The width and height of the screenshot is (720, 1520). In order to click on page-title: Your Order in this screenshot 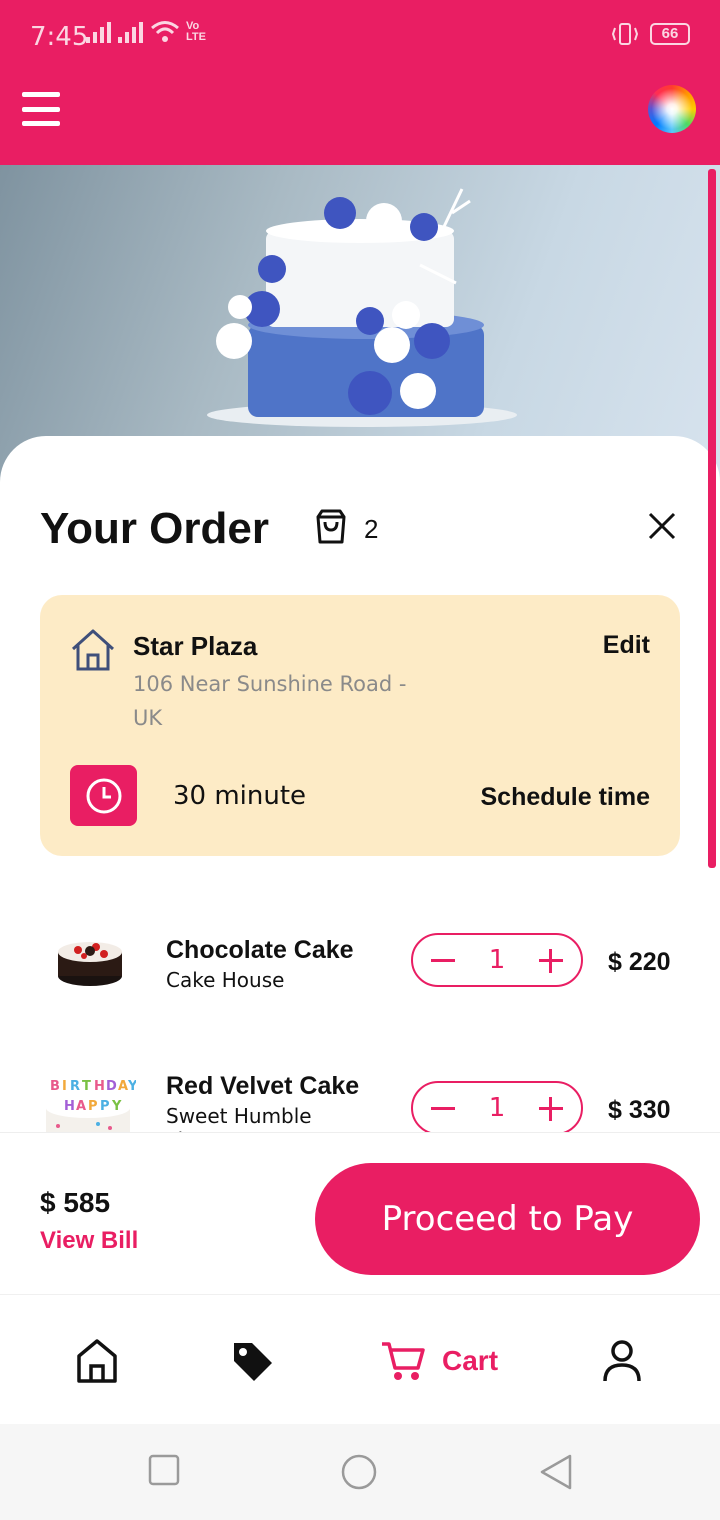, I will do `click(155, 528)`.